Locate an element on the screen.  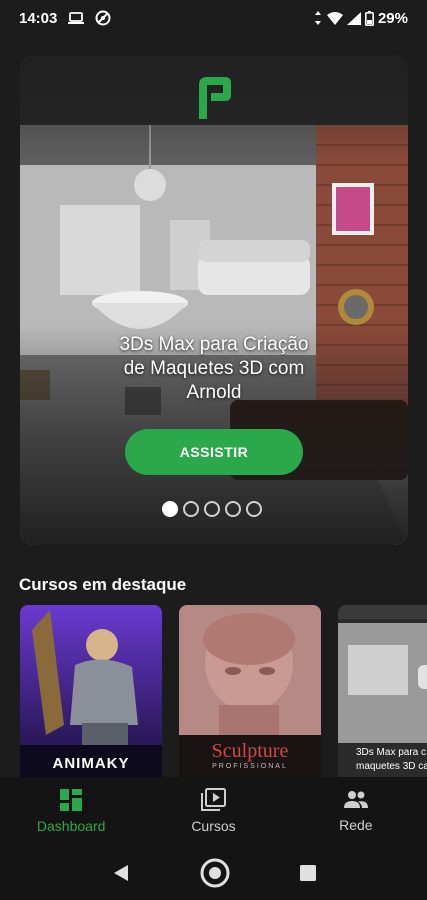
course-subtitle: maquetes 3D ca is located at coordinates (391, 766).